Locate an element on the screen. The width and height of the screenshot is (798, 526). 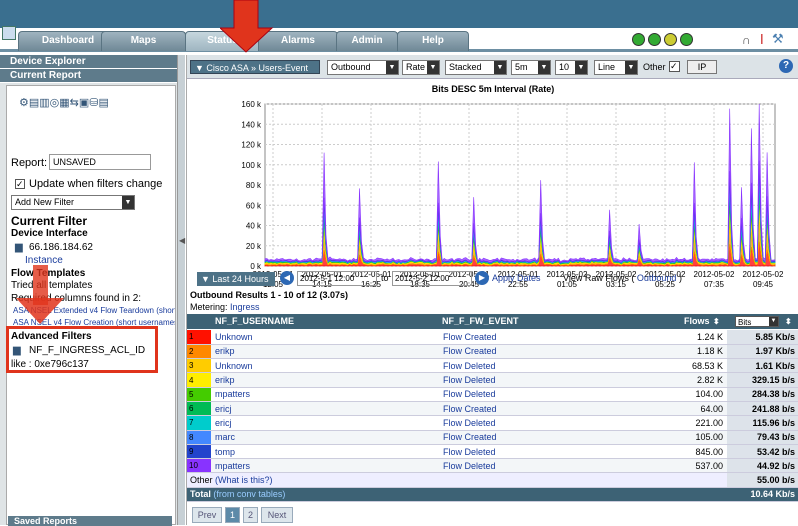
table-row: 4 erikp Flow Deleted 2.82 K 329.15 b/s is located at coordinates (492, 380).